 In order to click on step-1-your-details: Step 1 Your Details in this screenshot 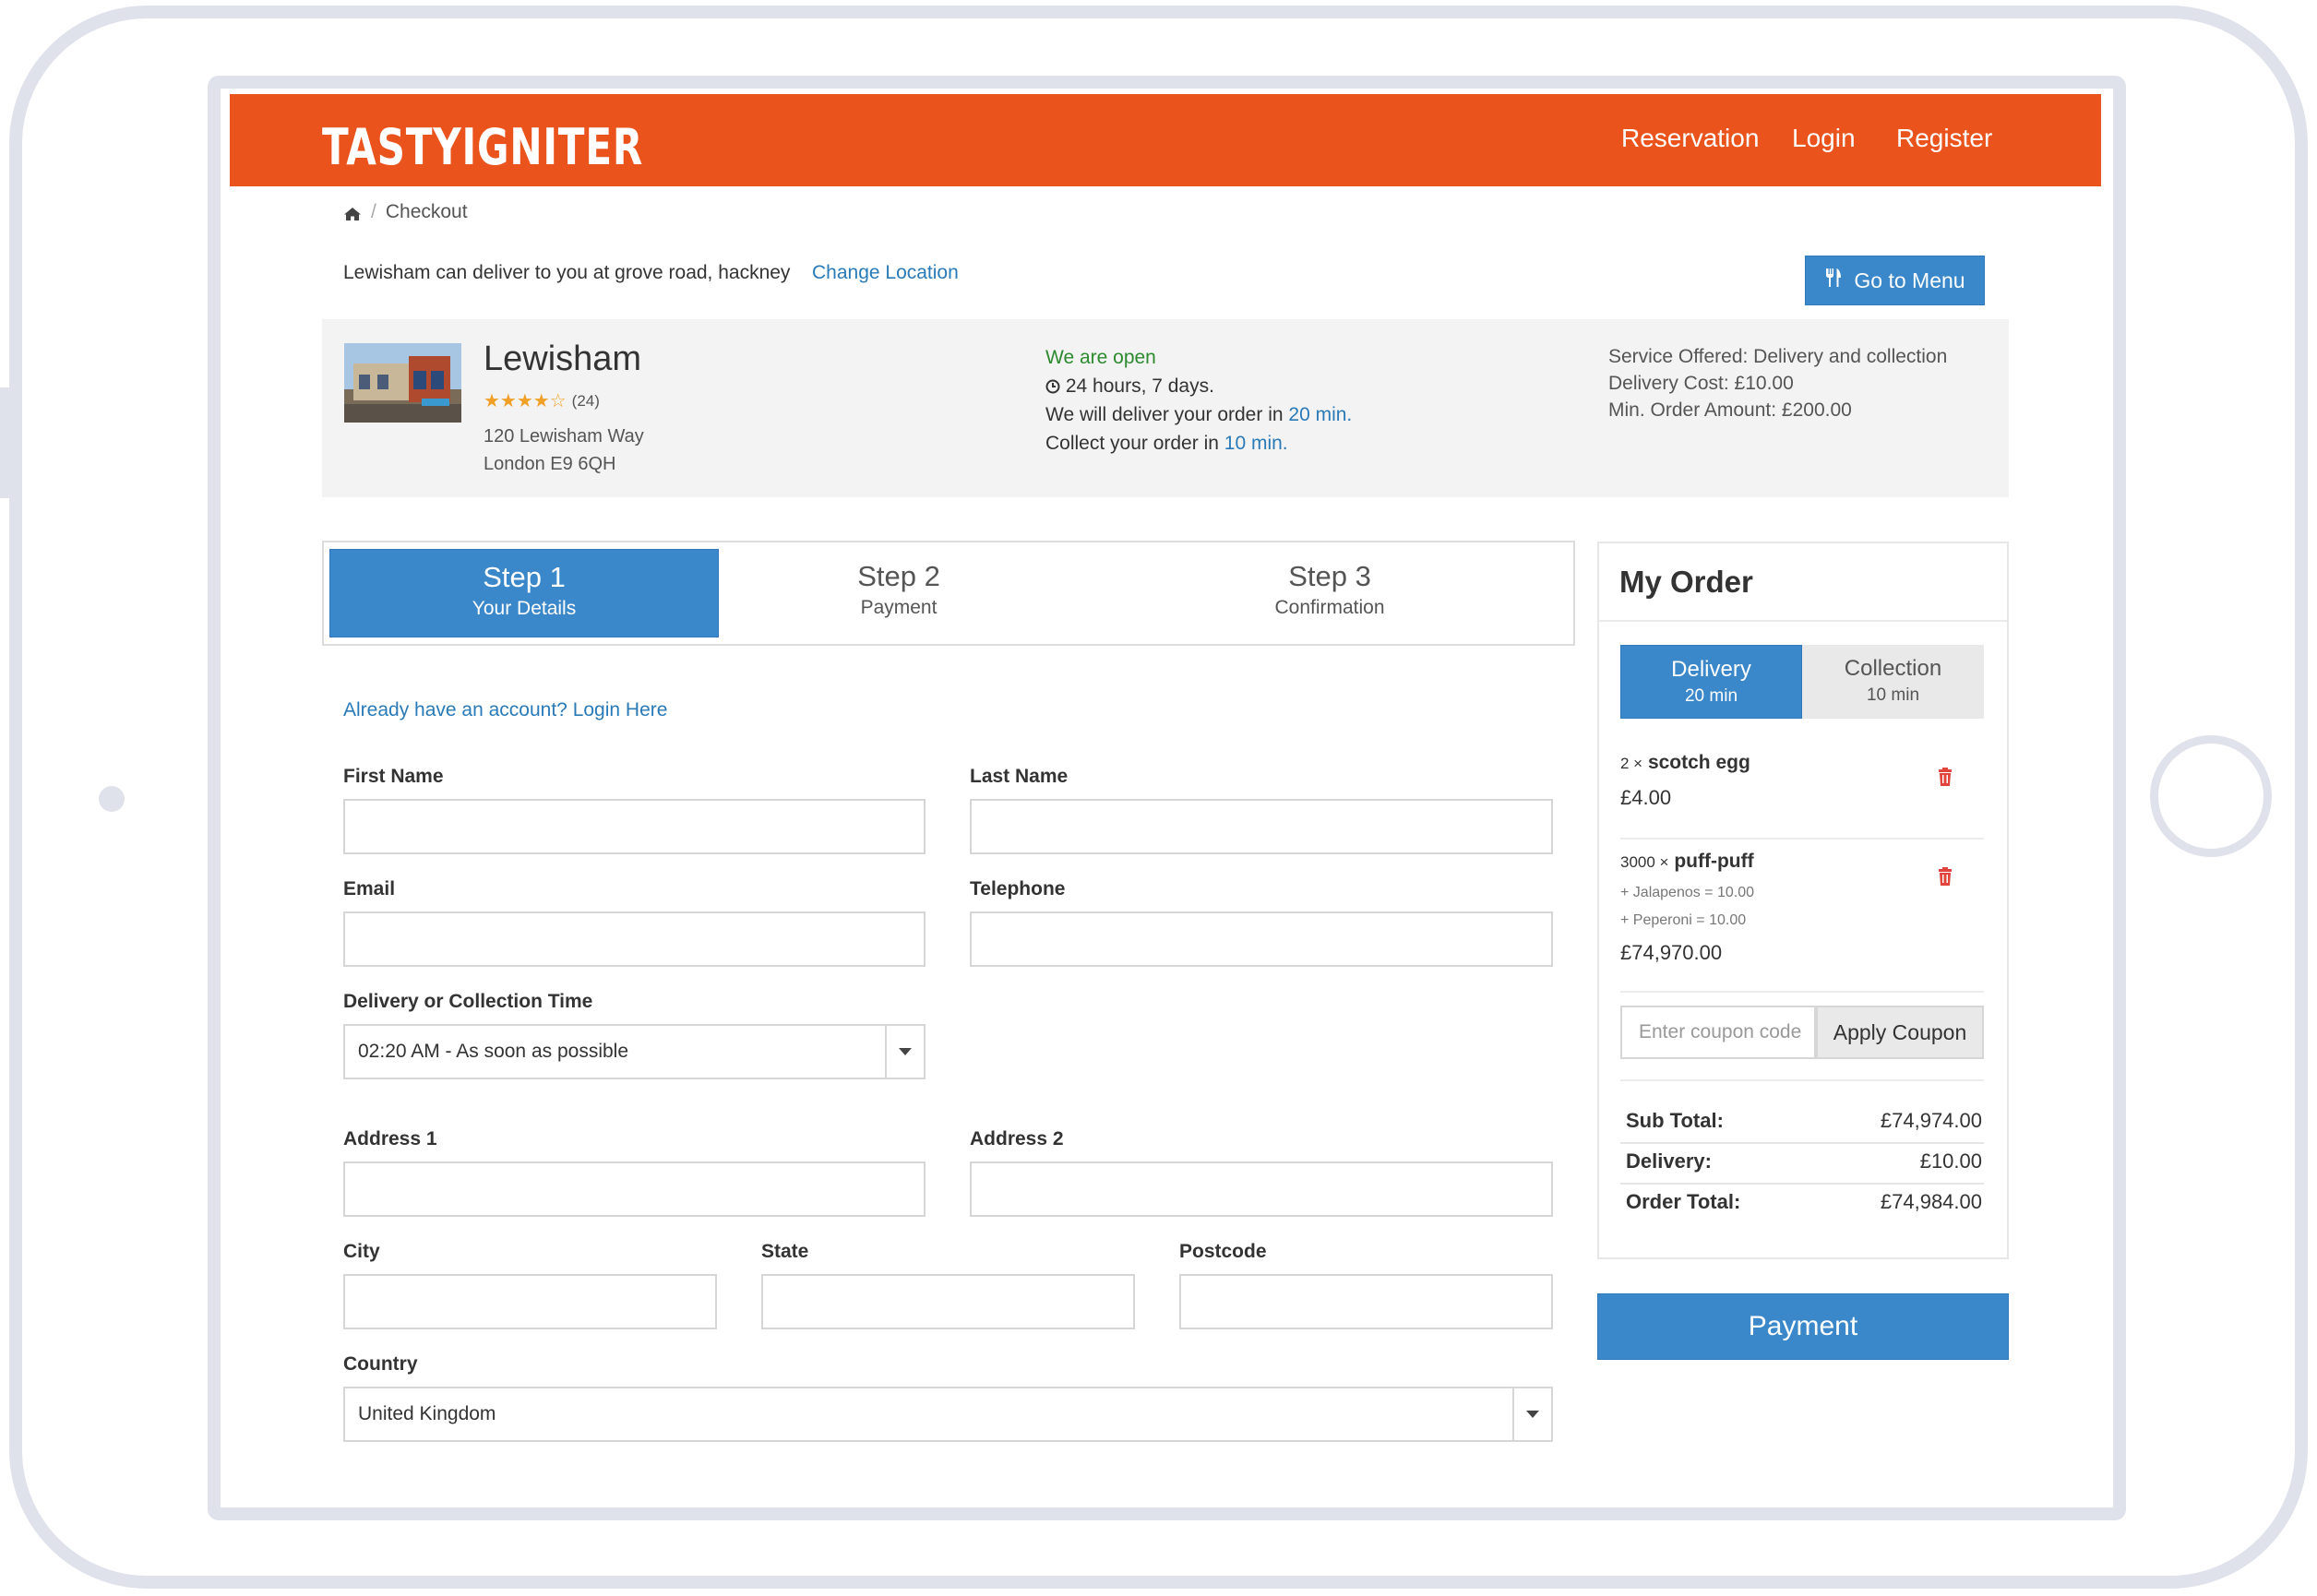, I will do `click(524, 593)`.